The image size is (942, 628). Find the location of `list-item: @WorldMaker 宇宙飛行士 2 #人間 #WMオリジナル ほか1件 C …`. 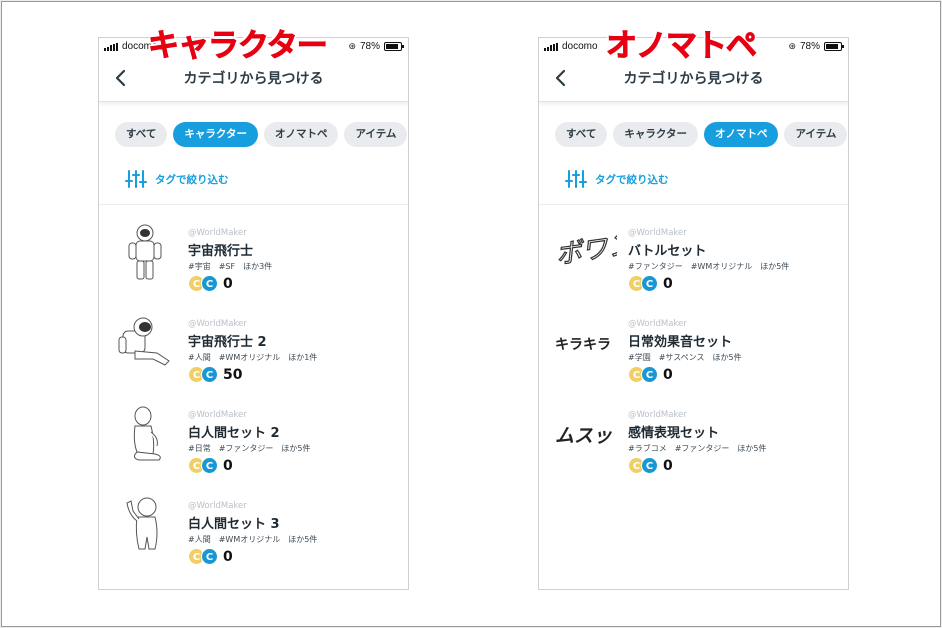

list-item: @WorldMaker 宇宙飛行士 2 #人間 #WMオリジナル ほか1件 C … is located at coordinates (253, 346).